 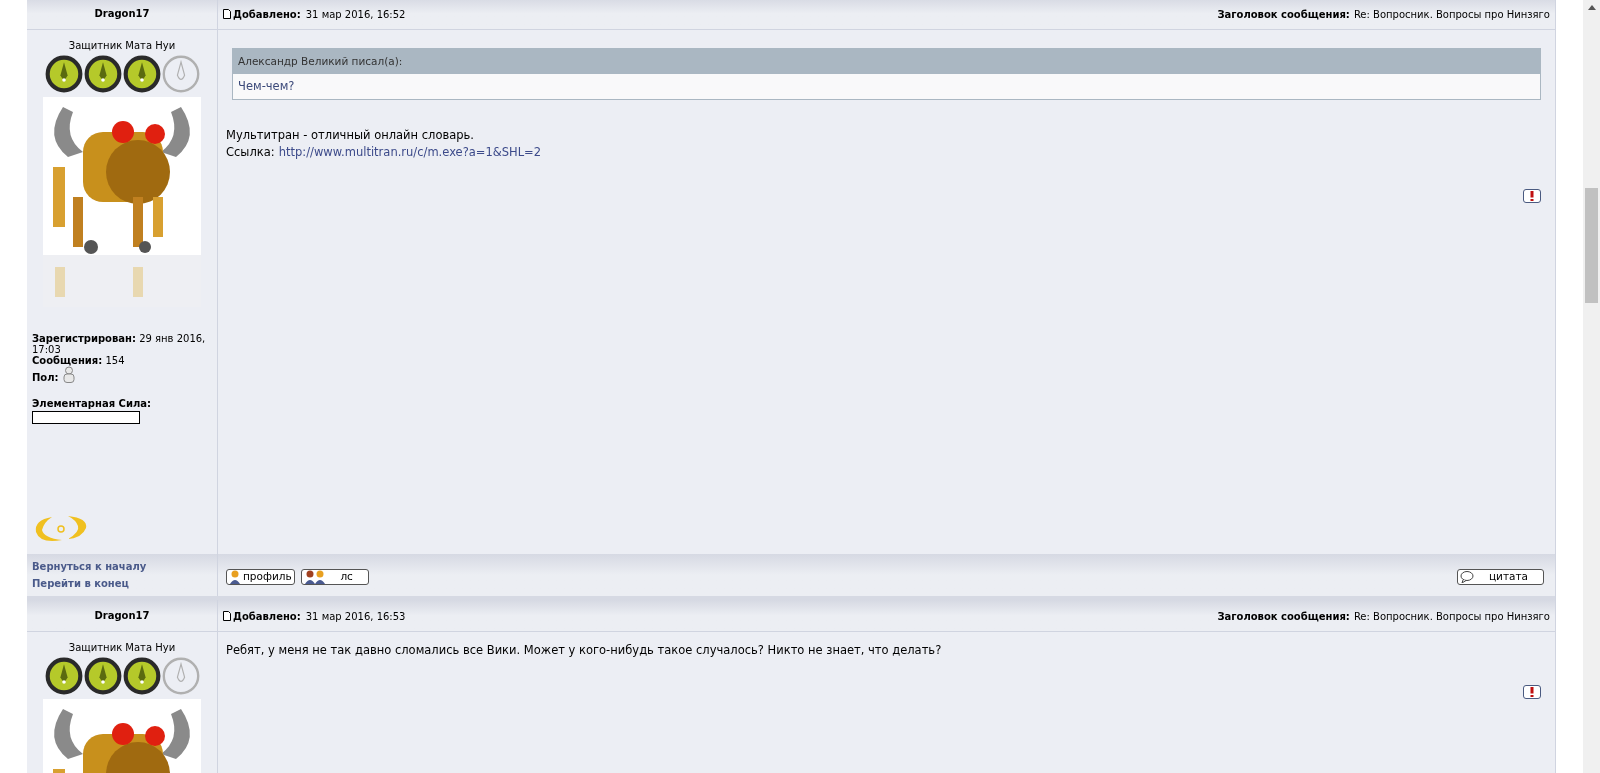 What do you see at coordinates (45, 377) in the screenshot?
I see `profile-label: Пол:` at bounding box center [45, 377].